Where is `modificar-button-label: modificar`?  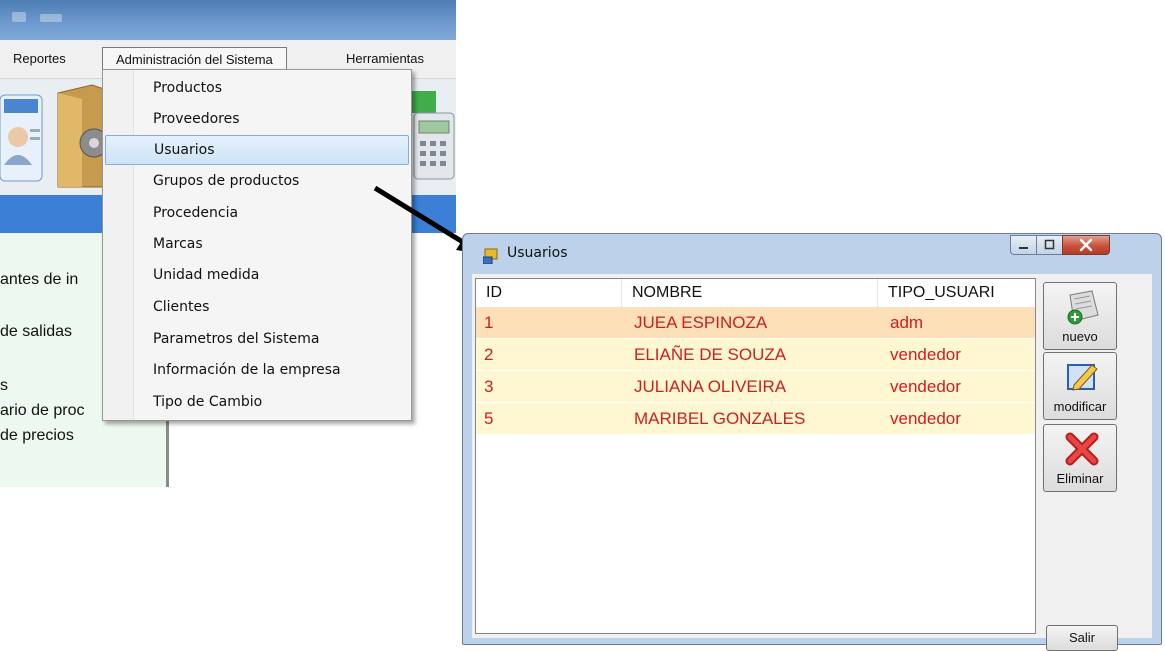 modificar-button-label: modificar is located at coordinates (1080, 406).